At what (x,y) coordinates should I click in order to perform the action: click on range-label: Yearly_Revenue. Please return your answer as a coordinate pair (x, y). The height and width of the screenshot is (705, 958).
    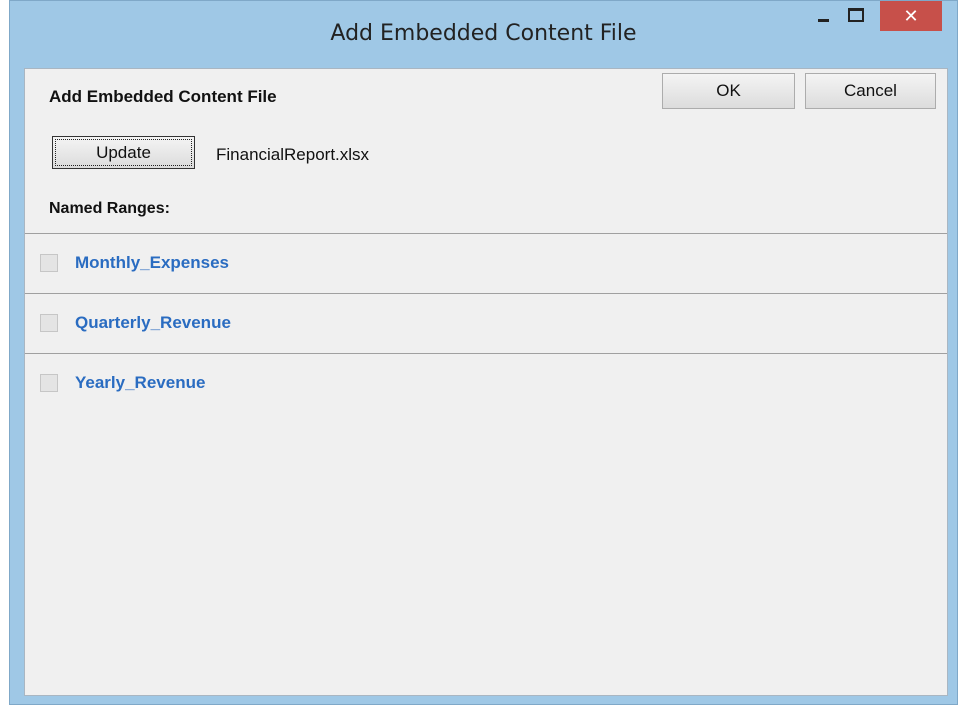
    Looking at the image, I should click on (140, 383).